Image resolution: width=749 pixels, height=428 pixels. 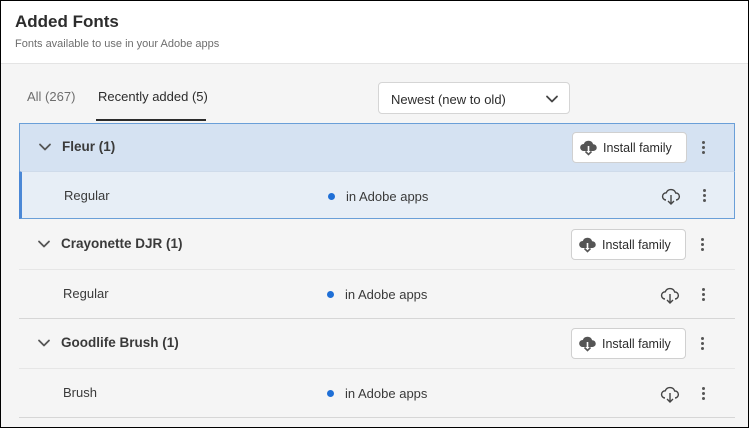 I want to click on family-name: Fleur (1), so click(x=89, y=146).